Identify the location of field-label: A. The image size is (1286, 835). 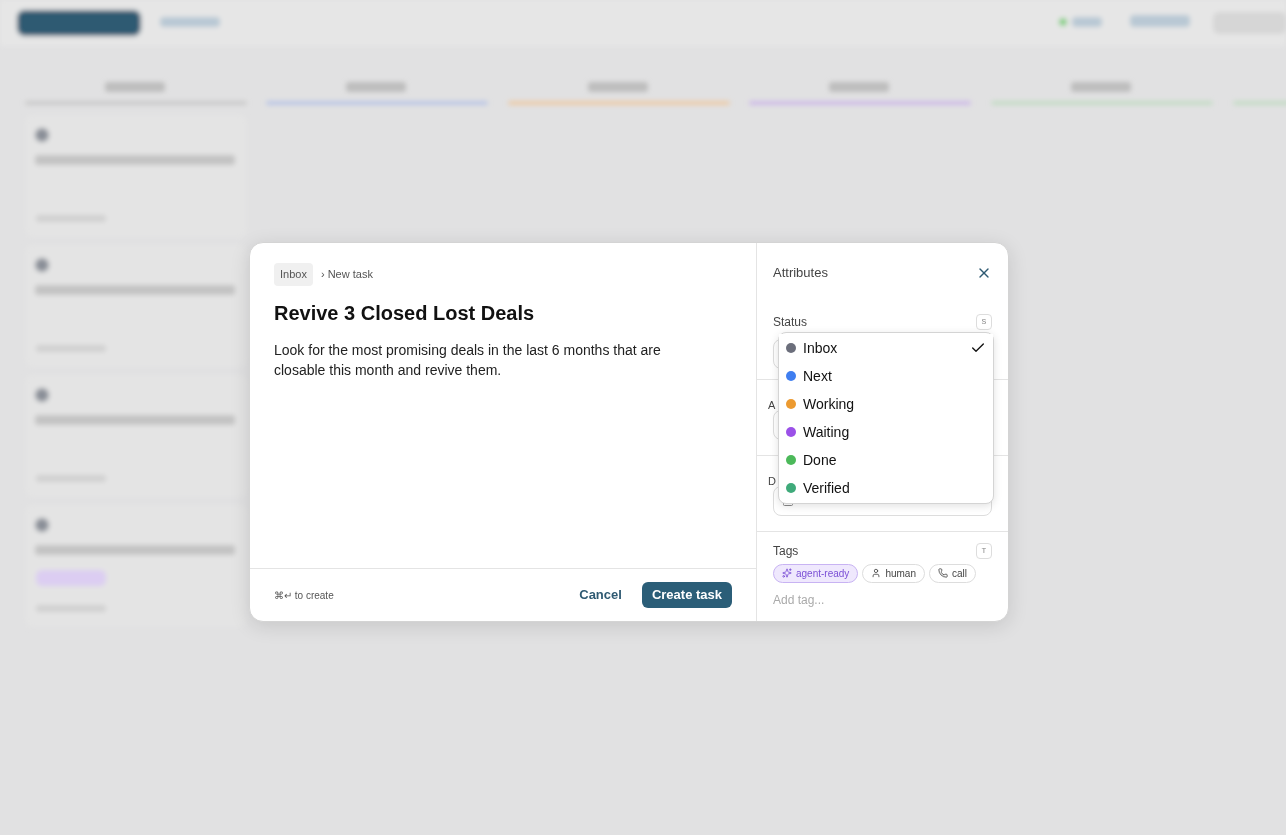
(772, 404).